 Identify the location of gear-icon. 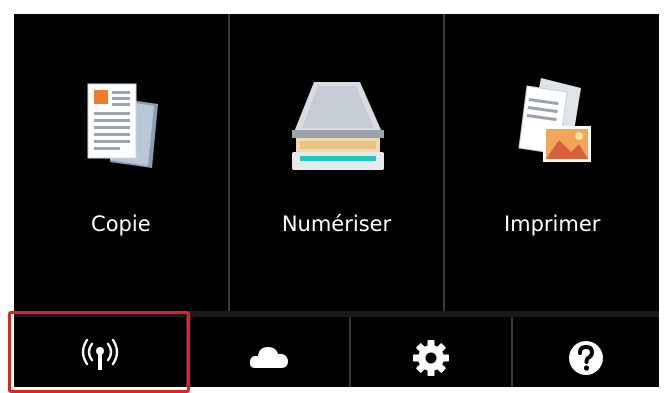
(431, 358).